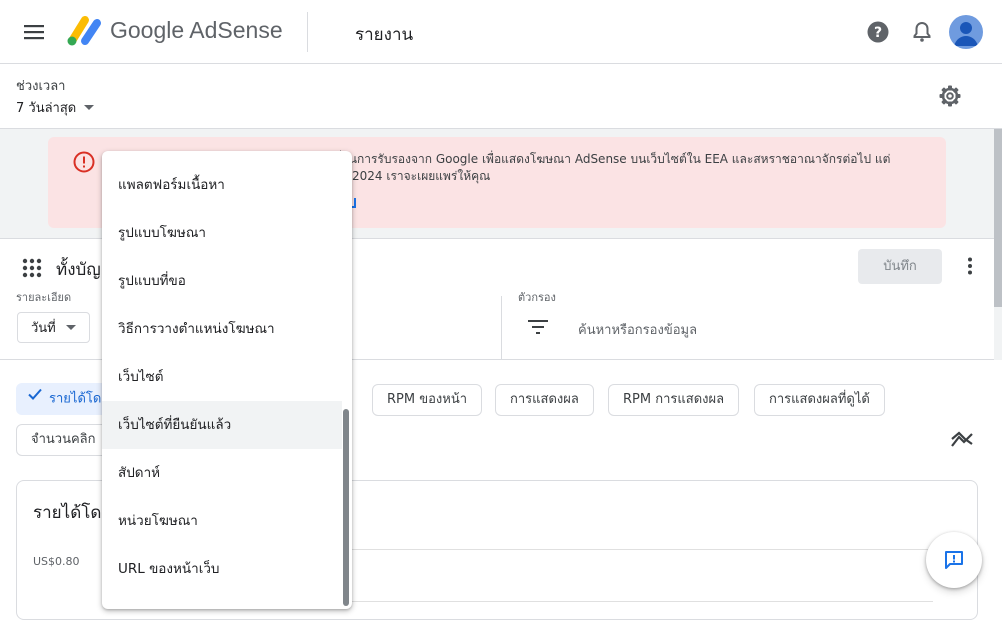 The image size is (1002, 620). I want to click on feedback-button, so click(954, 560).